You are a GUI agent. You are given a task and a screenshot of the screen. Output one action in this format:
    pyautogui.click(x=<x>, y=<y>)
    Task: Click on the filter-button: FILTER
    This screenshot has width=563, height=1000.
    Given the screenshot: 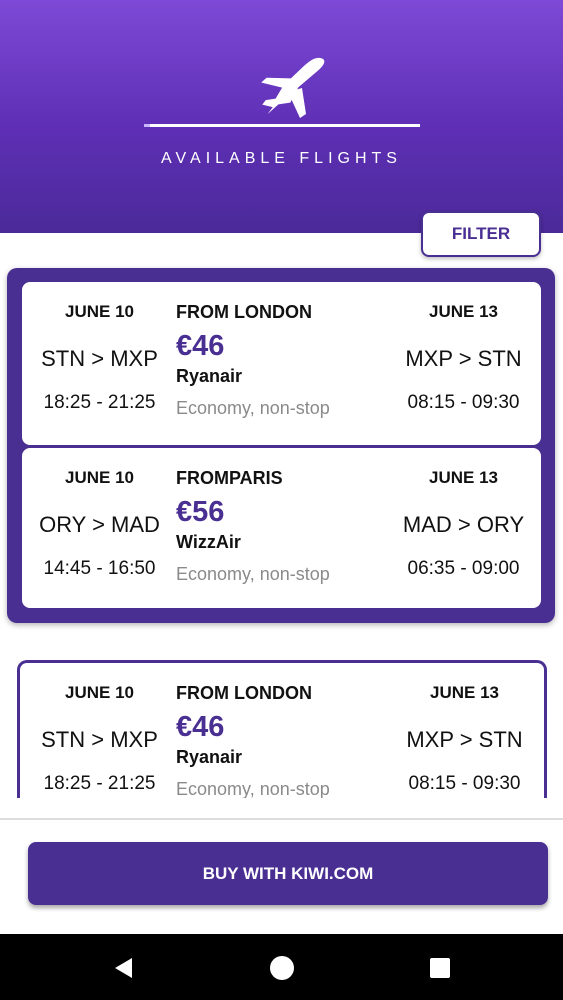 What is the action you would take?
    pyautogui.click(x=481, y=234)
    